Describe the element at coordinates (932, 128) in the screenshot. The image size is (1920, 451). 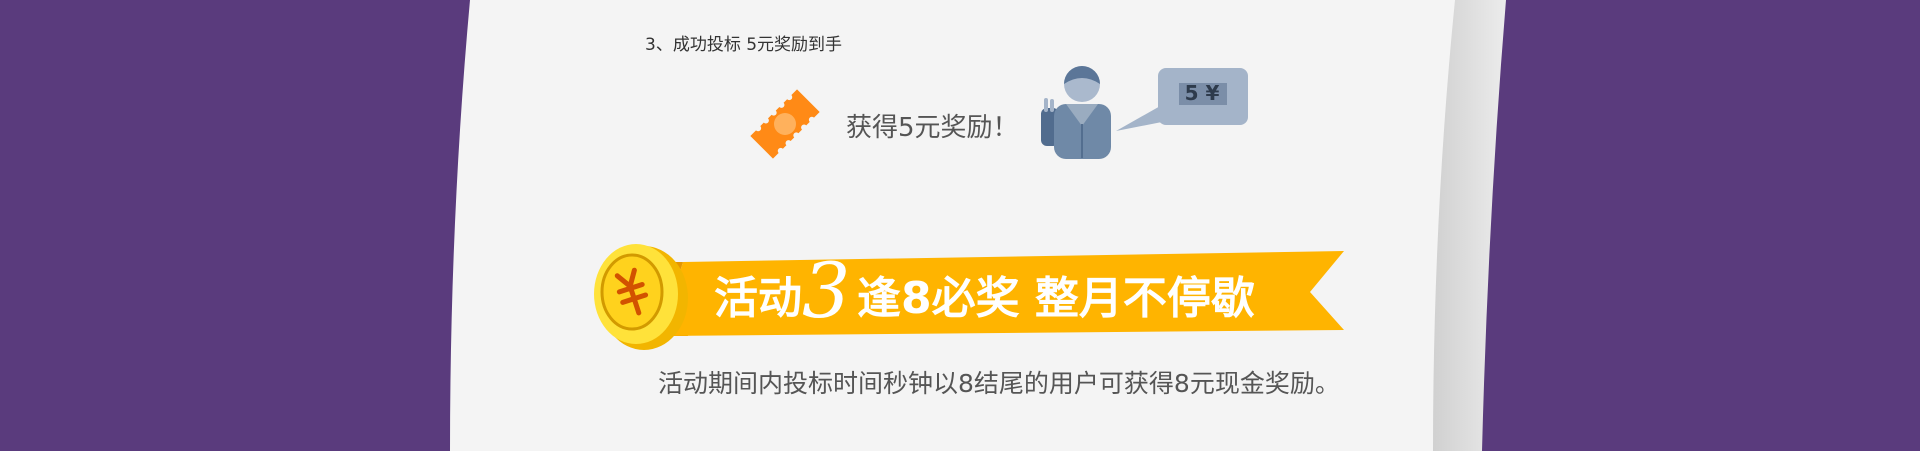
I see `reward-text: 获得5元奖励！` at that location.